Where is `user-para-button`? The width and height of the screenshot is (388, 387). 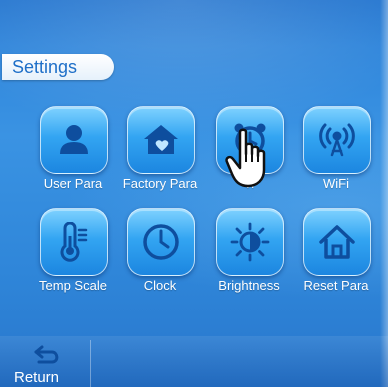
user-para-button is located at coordinates (74, 140).